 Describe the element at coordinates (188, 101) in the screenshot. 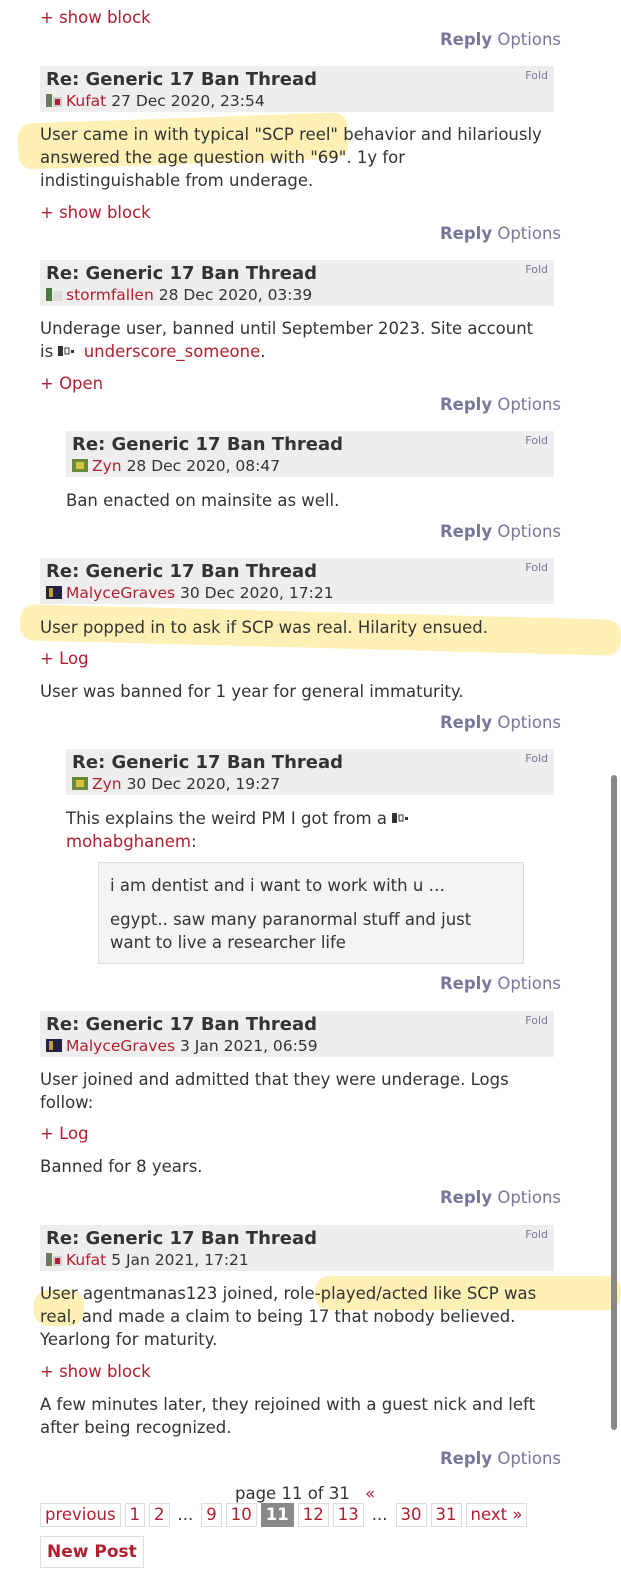

I see `post-date: 27 Dec 2020, 23:54` at that location.